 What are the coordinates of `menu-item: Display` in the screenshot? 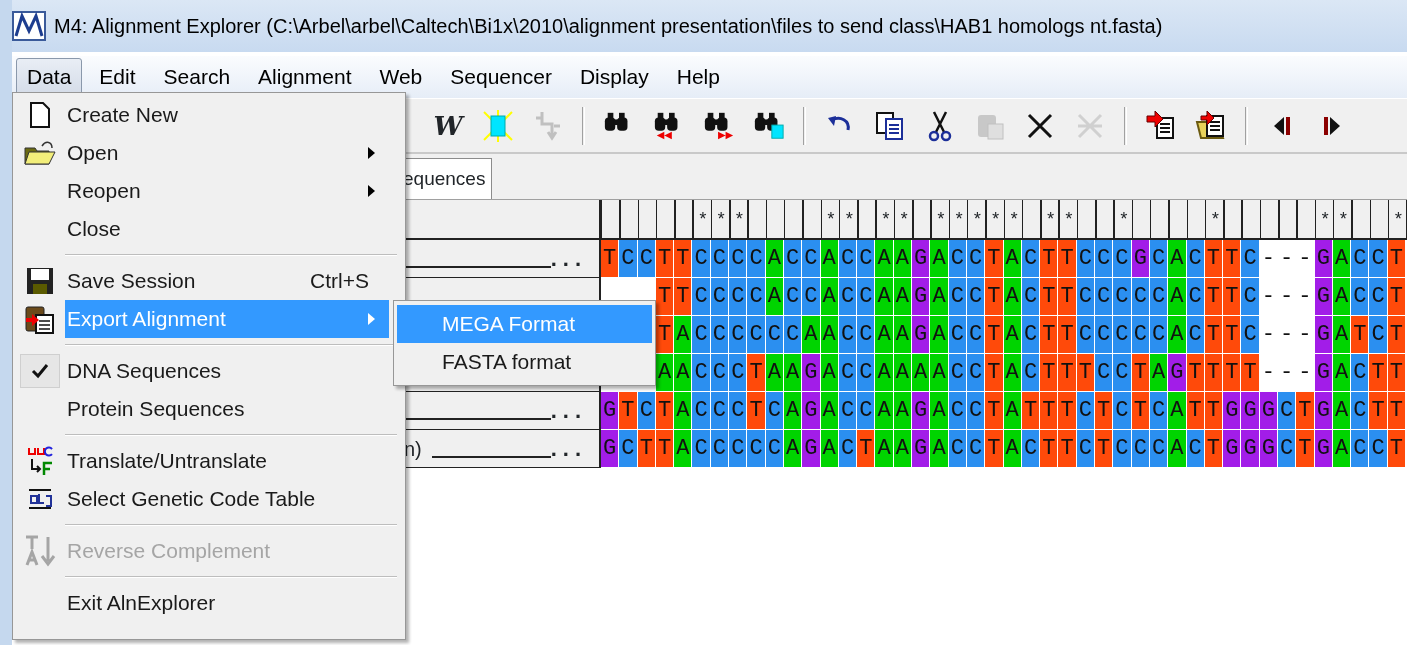 It's located at (614, 77).